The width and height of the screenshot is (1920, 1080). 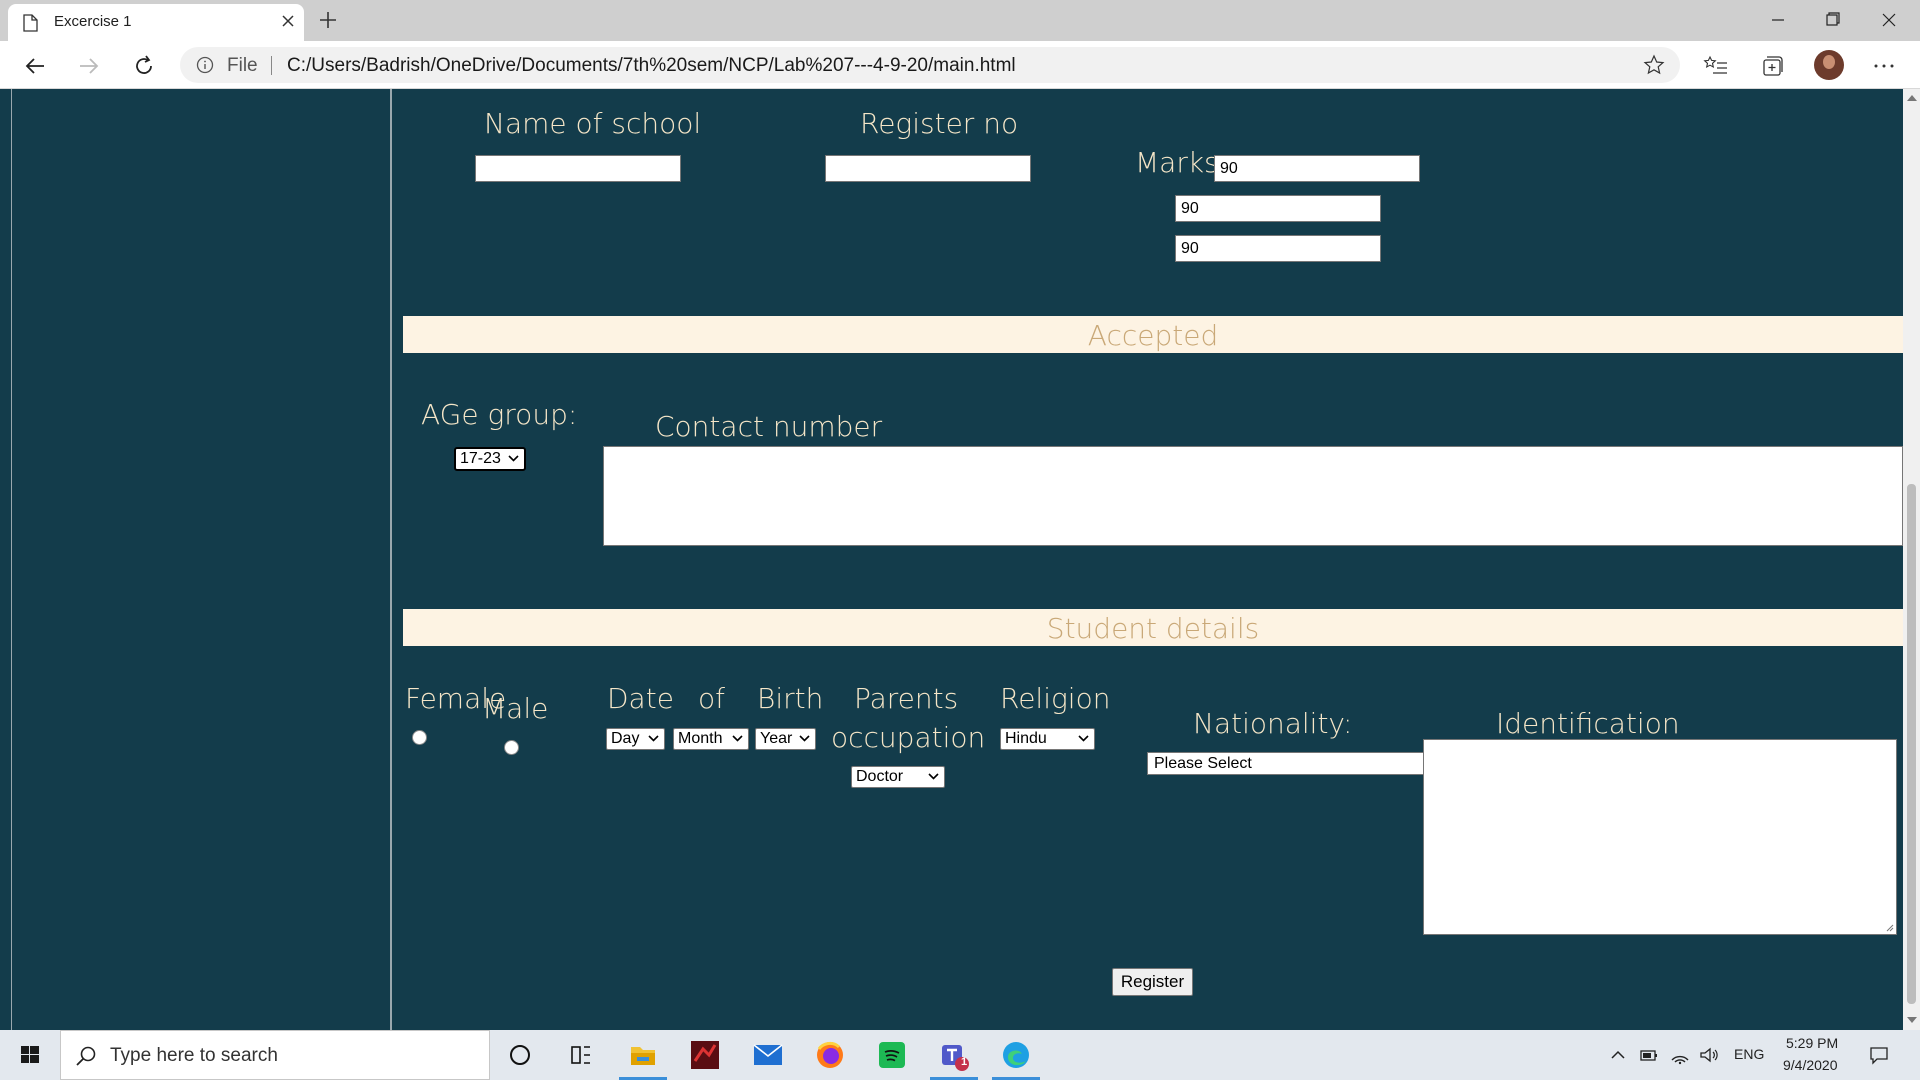 What do you see at coordinates (1812, 1043) in the screenshot?
I see `clock-time: 5:29 PM` at bounding box center [1812, 1043].